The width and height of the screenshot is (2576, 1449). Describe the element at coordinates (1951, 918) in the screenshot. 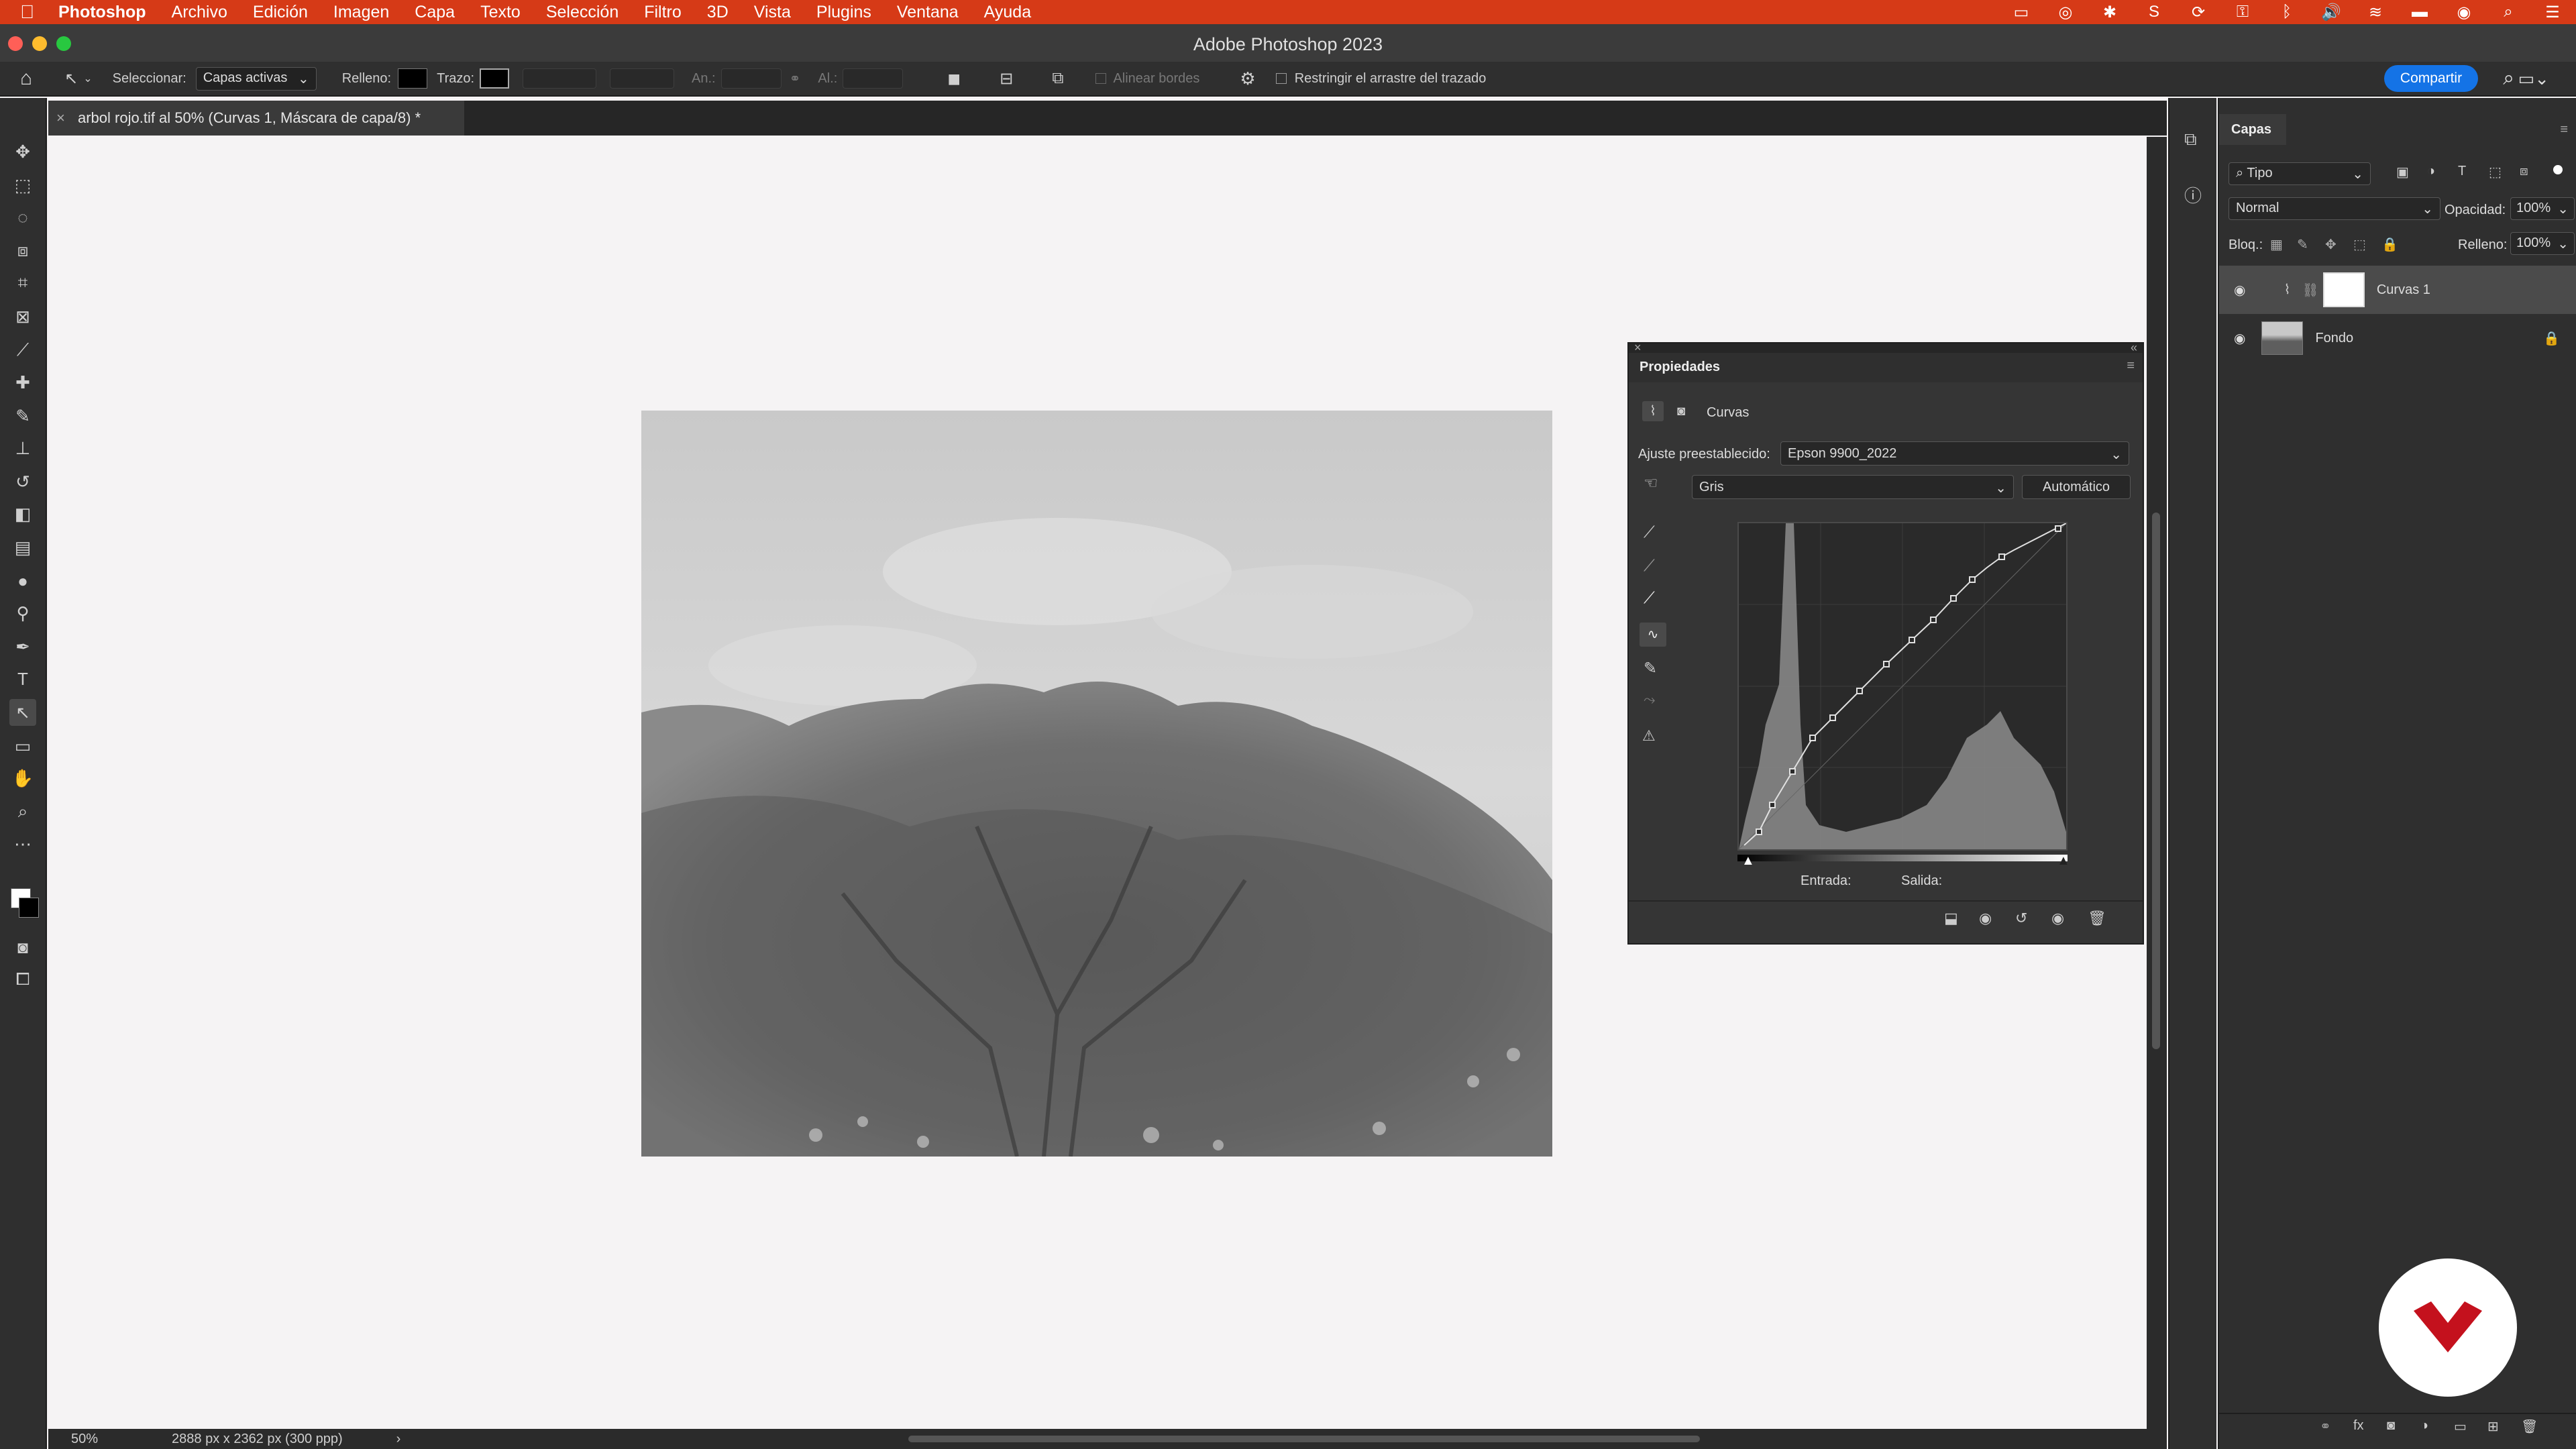

I see `clip-to-layer-icon: ⬓` at that location.